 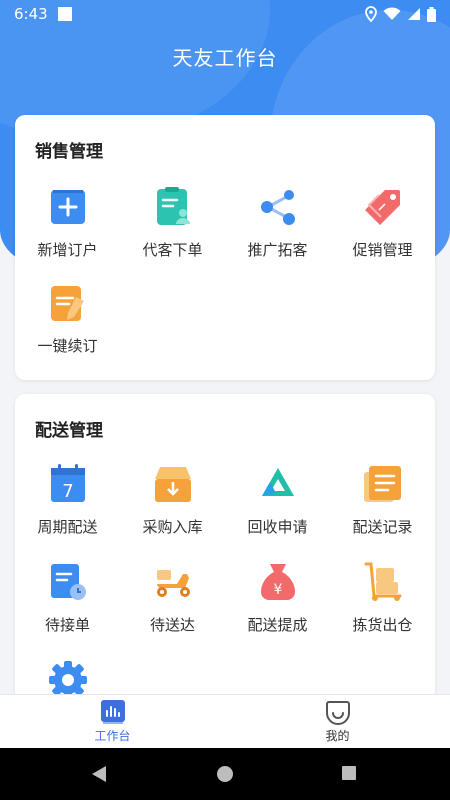 I want to click on tile-periodic-delivery: 7 周期配送, so click(x=67, y=500).